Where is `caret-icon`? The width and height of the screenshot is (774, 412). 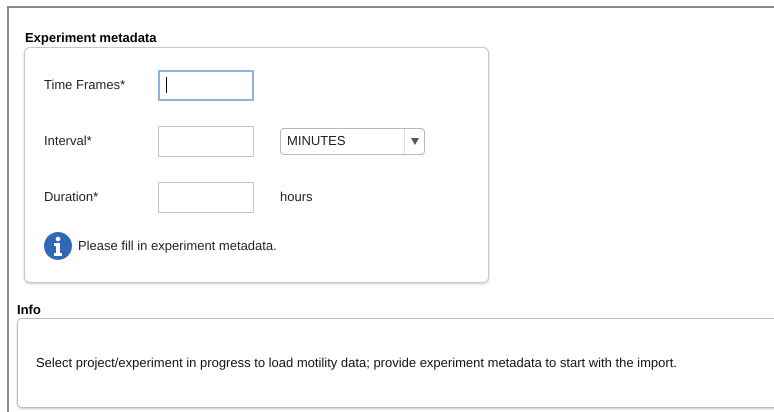 caret-icon is located at coordinates (414, 141).